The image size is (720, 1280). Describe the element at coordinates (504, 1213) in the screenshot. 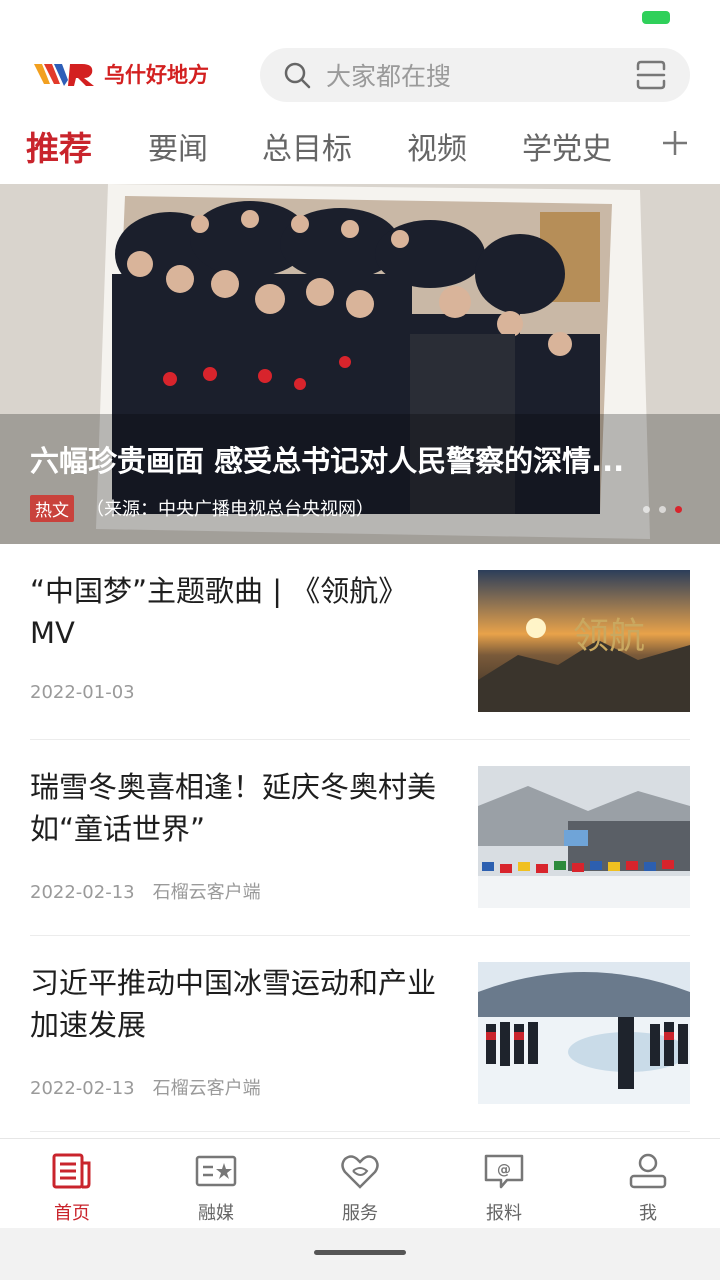

I see `nav-label: 报料` at that location.